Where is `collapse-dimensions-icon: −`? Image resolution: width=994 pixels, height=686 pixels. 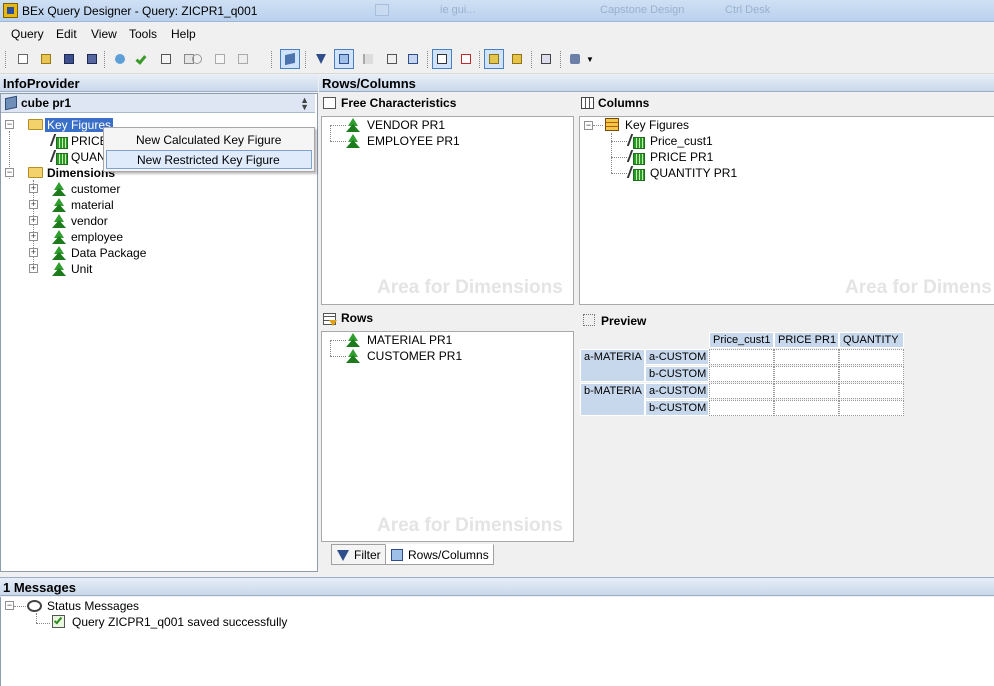 collapse-dimensions-icon: − is located at coordinates (9, 172).